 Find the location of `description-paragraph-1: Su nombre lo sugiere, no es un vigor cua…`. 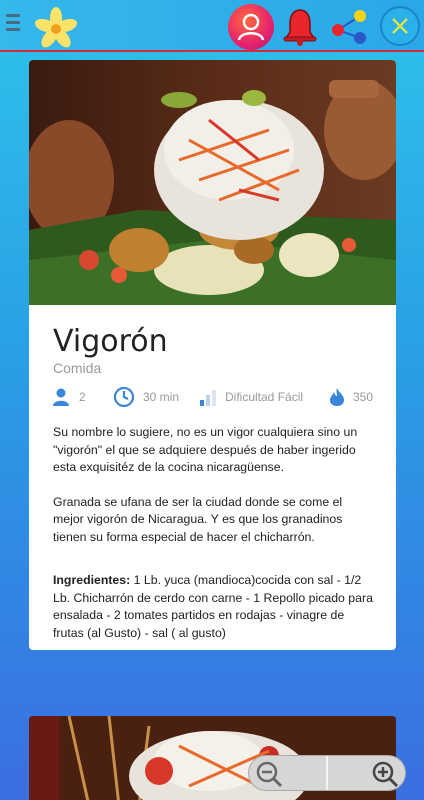

description-paragraph-1: Su nombre lo sugiere, no es un vigor cua… is located at coordinates (205, 449).